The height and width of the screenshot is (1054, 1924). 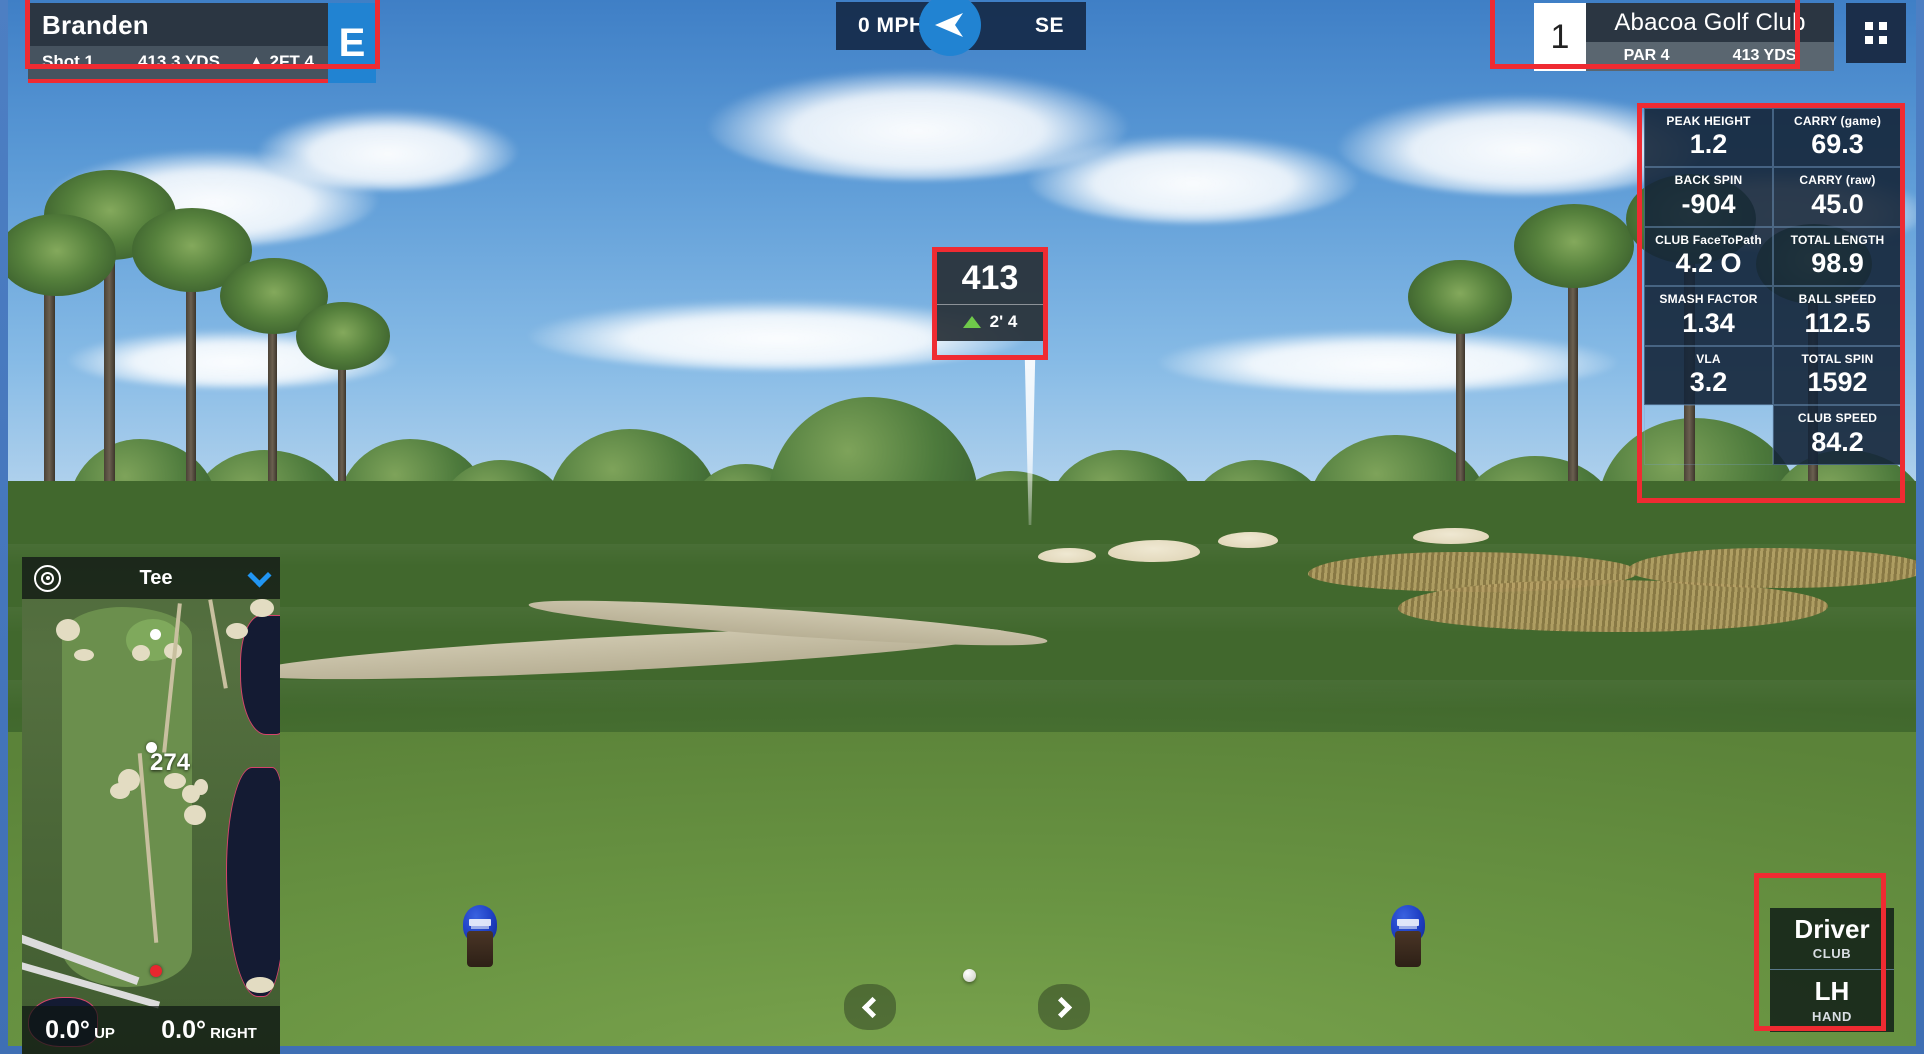 I want to click on stat-label: TOTAL LENGTH, so click(x=1837, y=239).